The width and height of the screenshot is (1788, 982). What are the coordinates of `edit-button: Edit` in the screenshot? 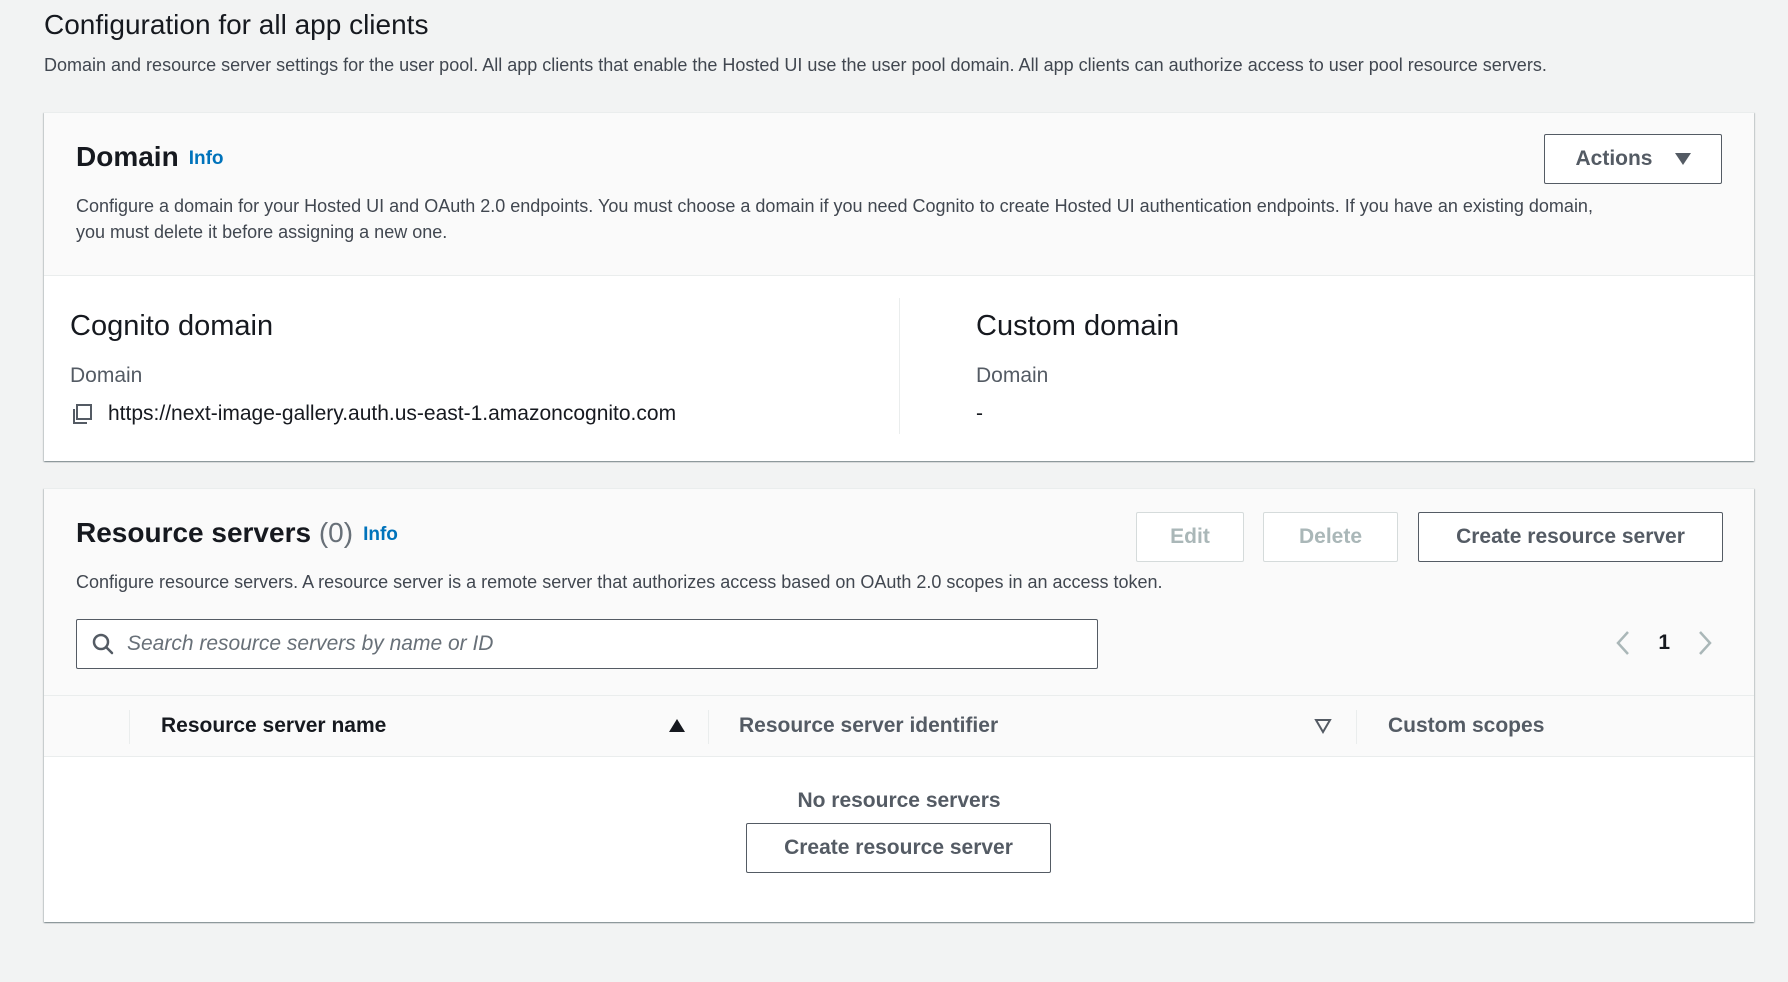 It's located at (1190, 537).